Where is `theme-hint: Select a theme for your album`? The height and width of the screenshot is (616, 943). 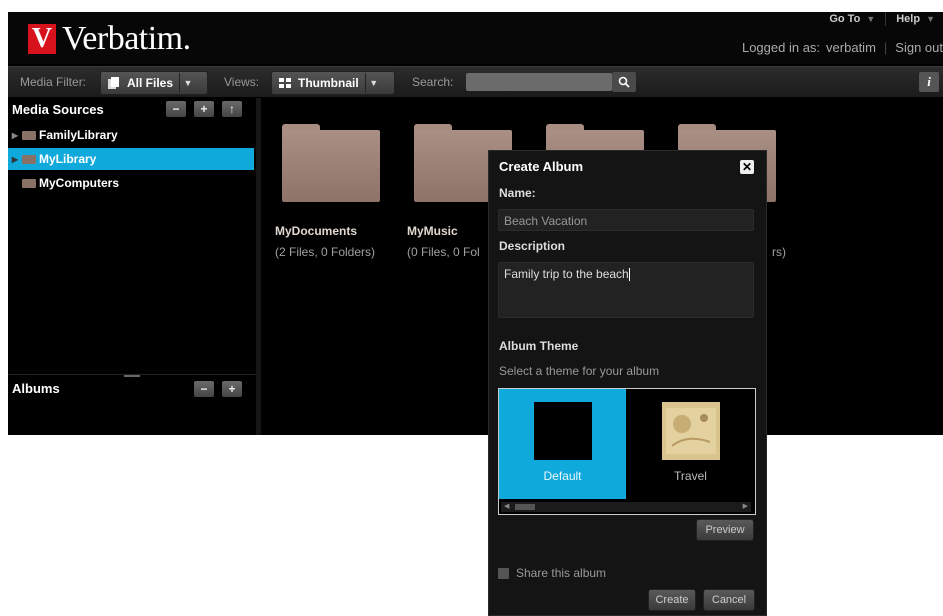
theme-hint: Select a theme for your album is located at coordinates (579, 371).